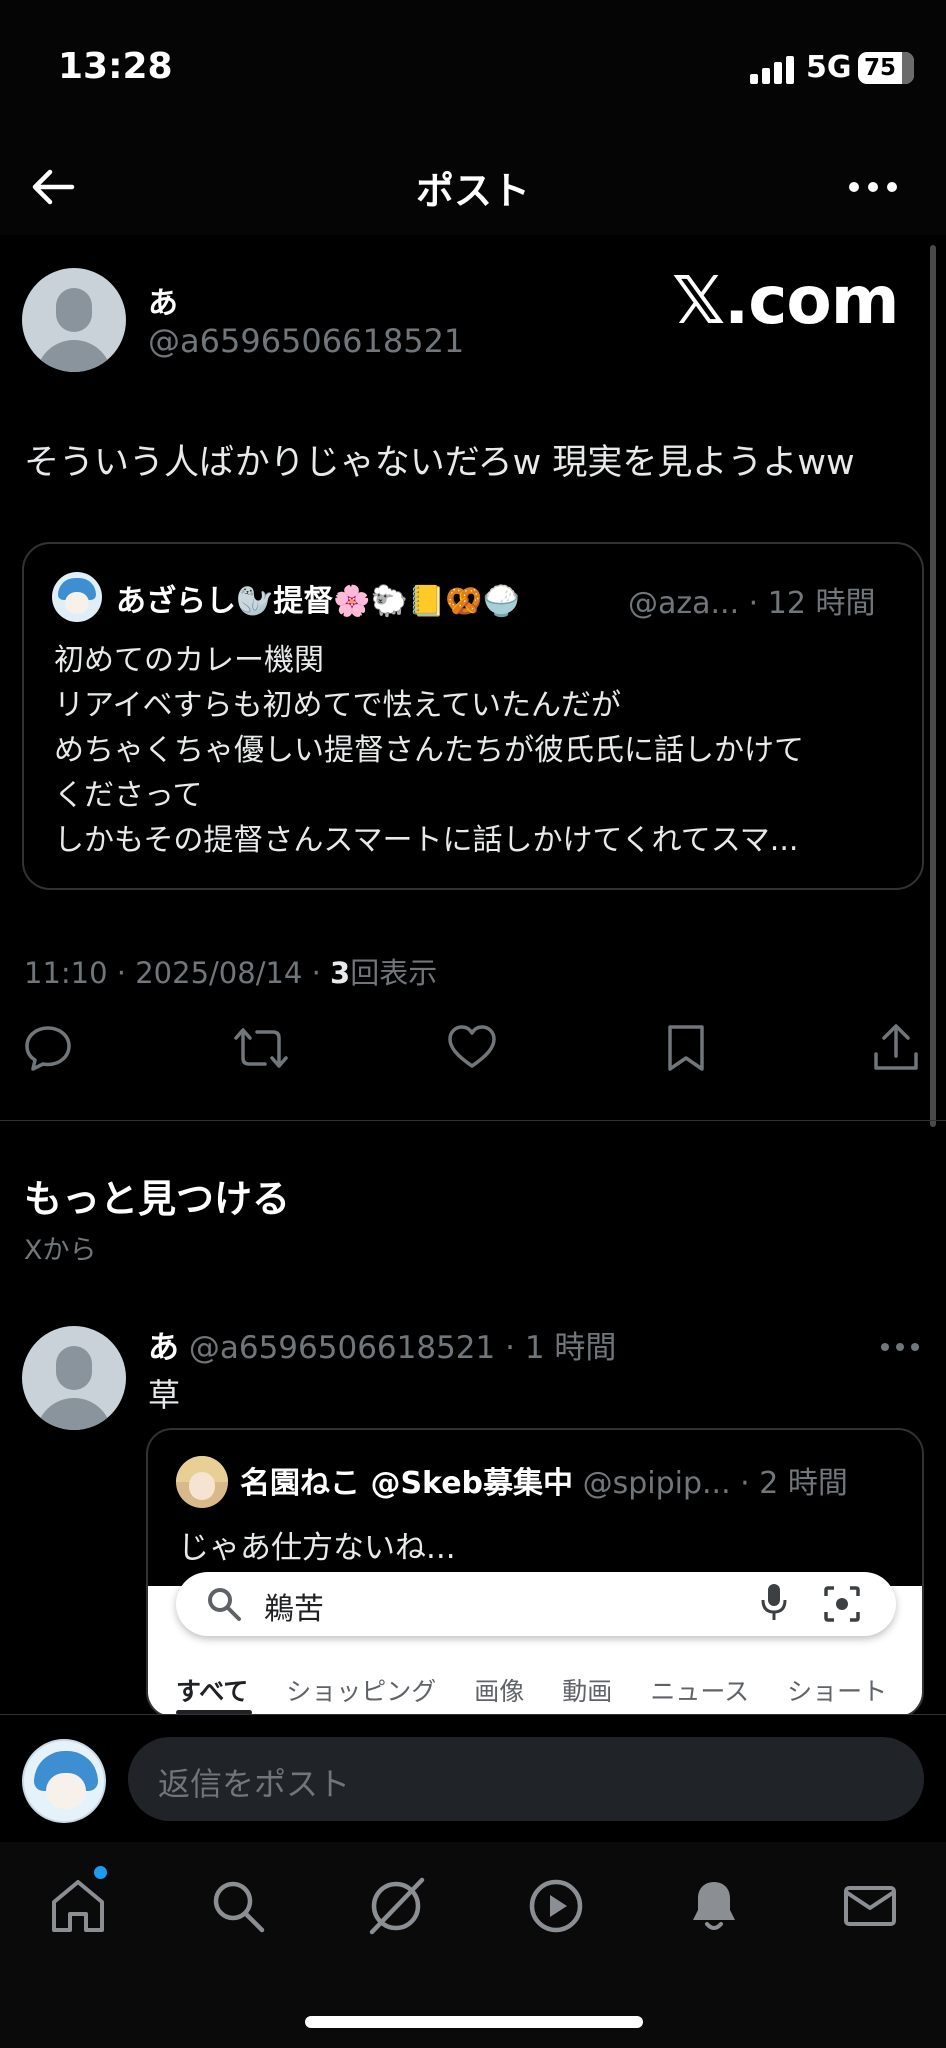 Image resolution: width=946 pixels, height=2048 pixels. I want to click on camera-lens-icon, so click(842, 1604).